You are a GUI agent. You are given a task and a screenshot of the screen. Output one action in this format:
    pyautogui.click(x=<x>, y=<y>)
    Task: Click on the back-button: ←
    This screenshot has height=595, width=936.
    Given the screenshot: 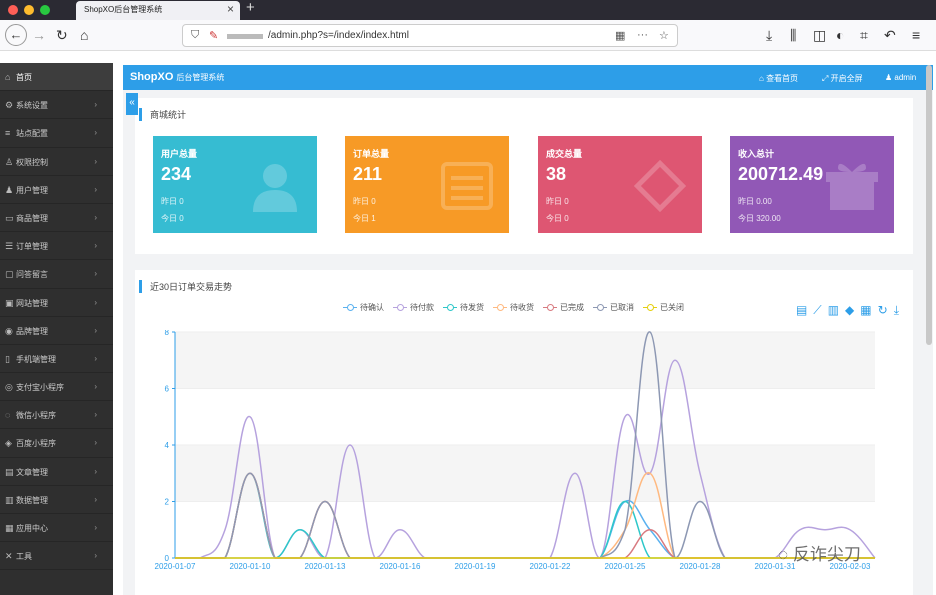 What is the action you would take?
    pyautogui.click(x=16, y=35)
    